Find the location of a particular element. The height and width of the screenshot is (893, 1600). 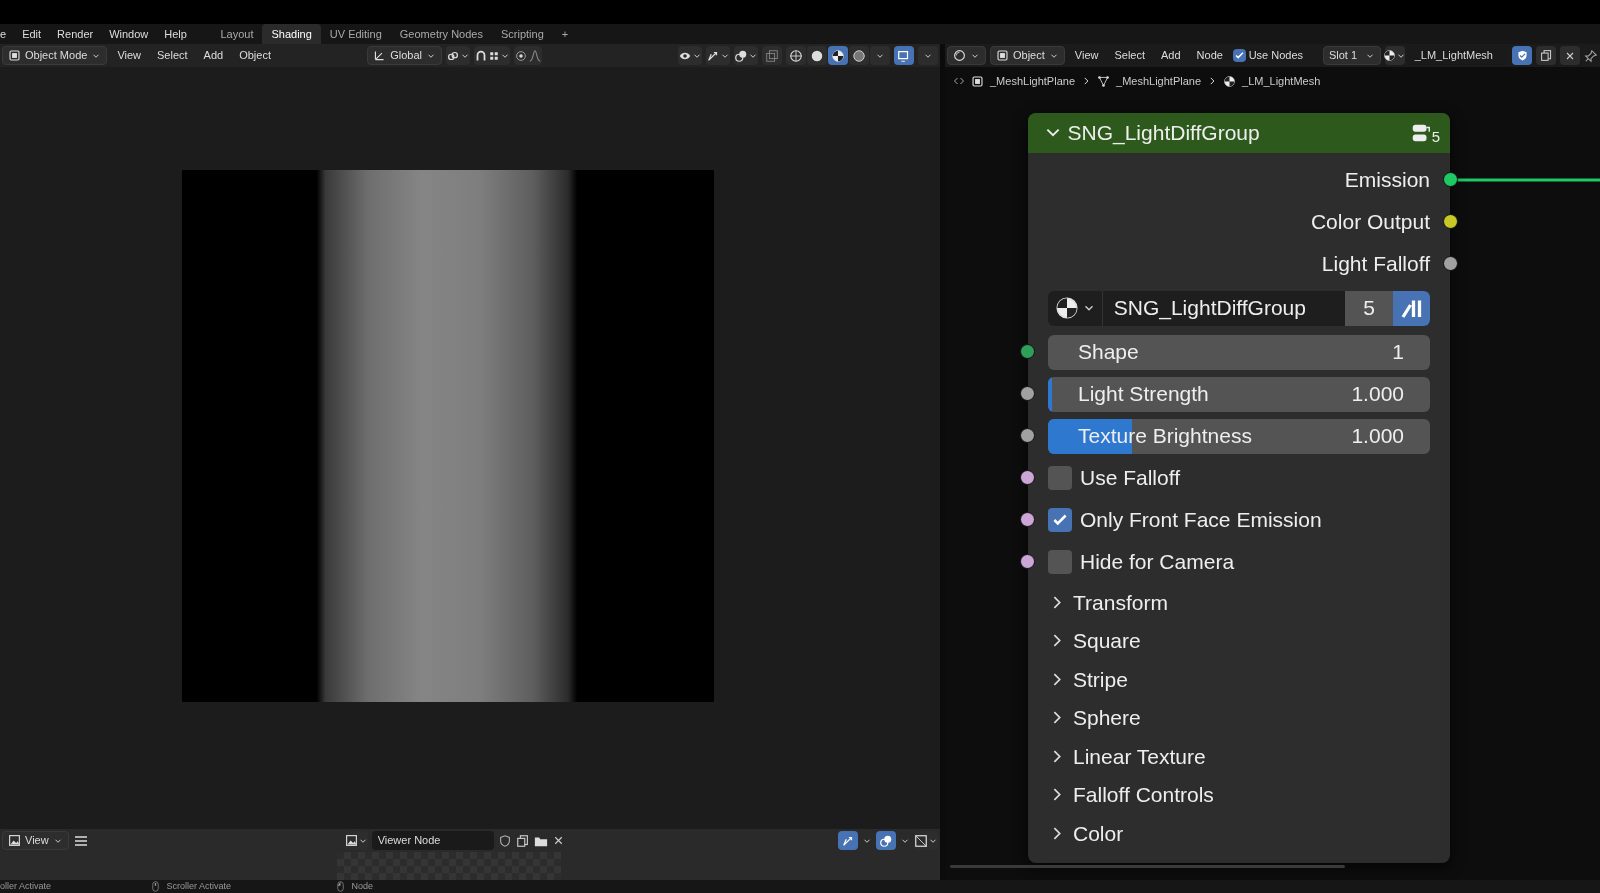

editor-toggle-button is located at coordinates (904, 55).